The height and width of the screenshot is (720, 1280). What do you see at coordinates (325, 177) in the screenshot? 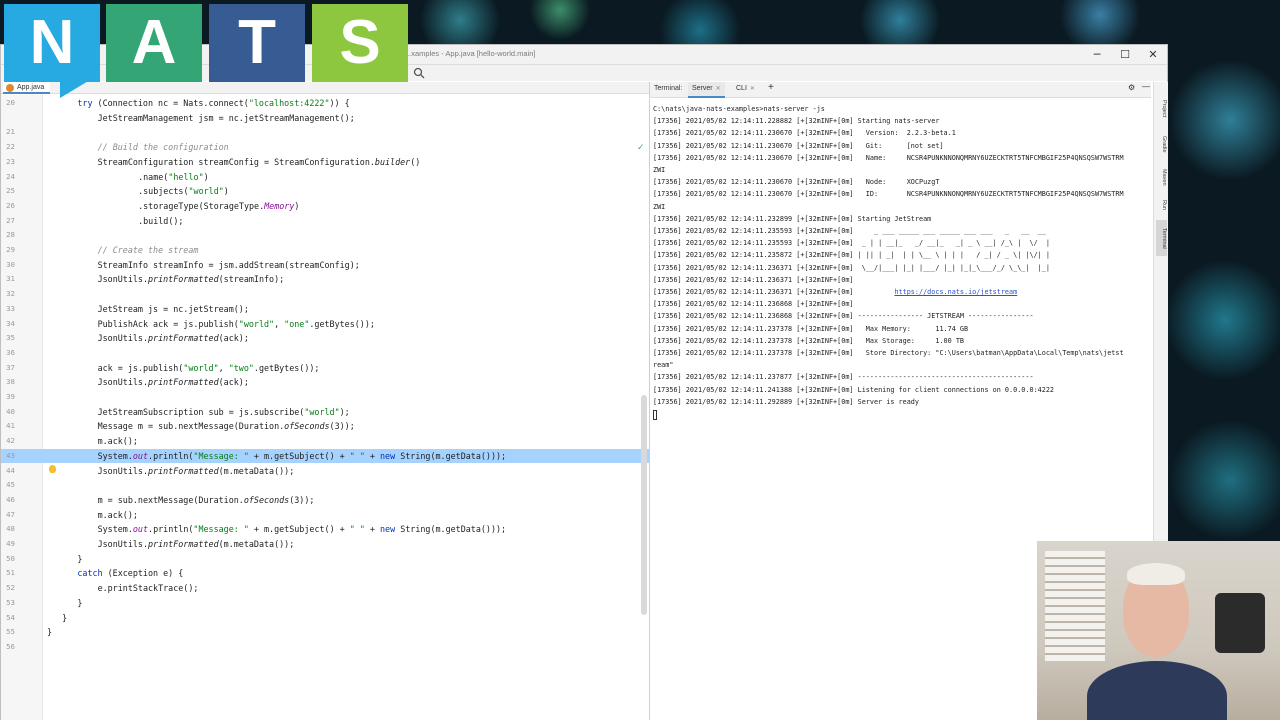
I see `code-line: 24 .name("hello")` at bounding box center [325, 177].